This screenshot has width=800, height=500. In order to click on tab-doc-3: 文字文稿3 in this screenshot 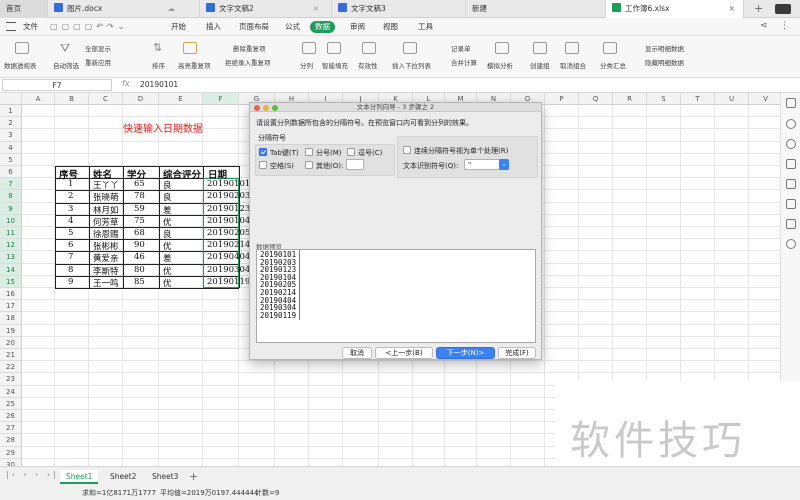, I will do `click(399, 9)`.